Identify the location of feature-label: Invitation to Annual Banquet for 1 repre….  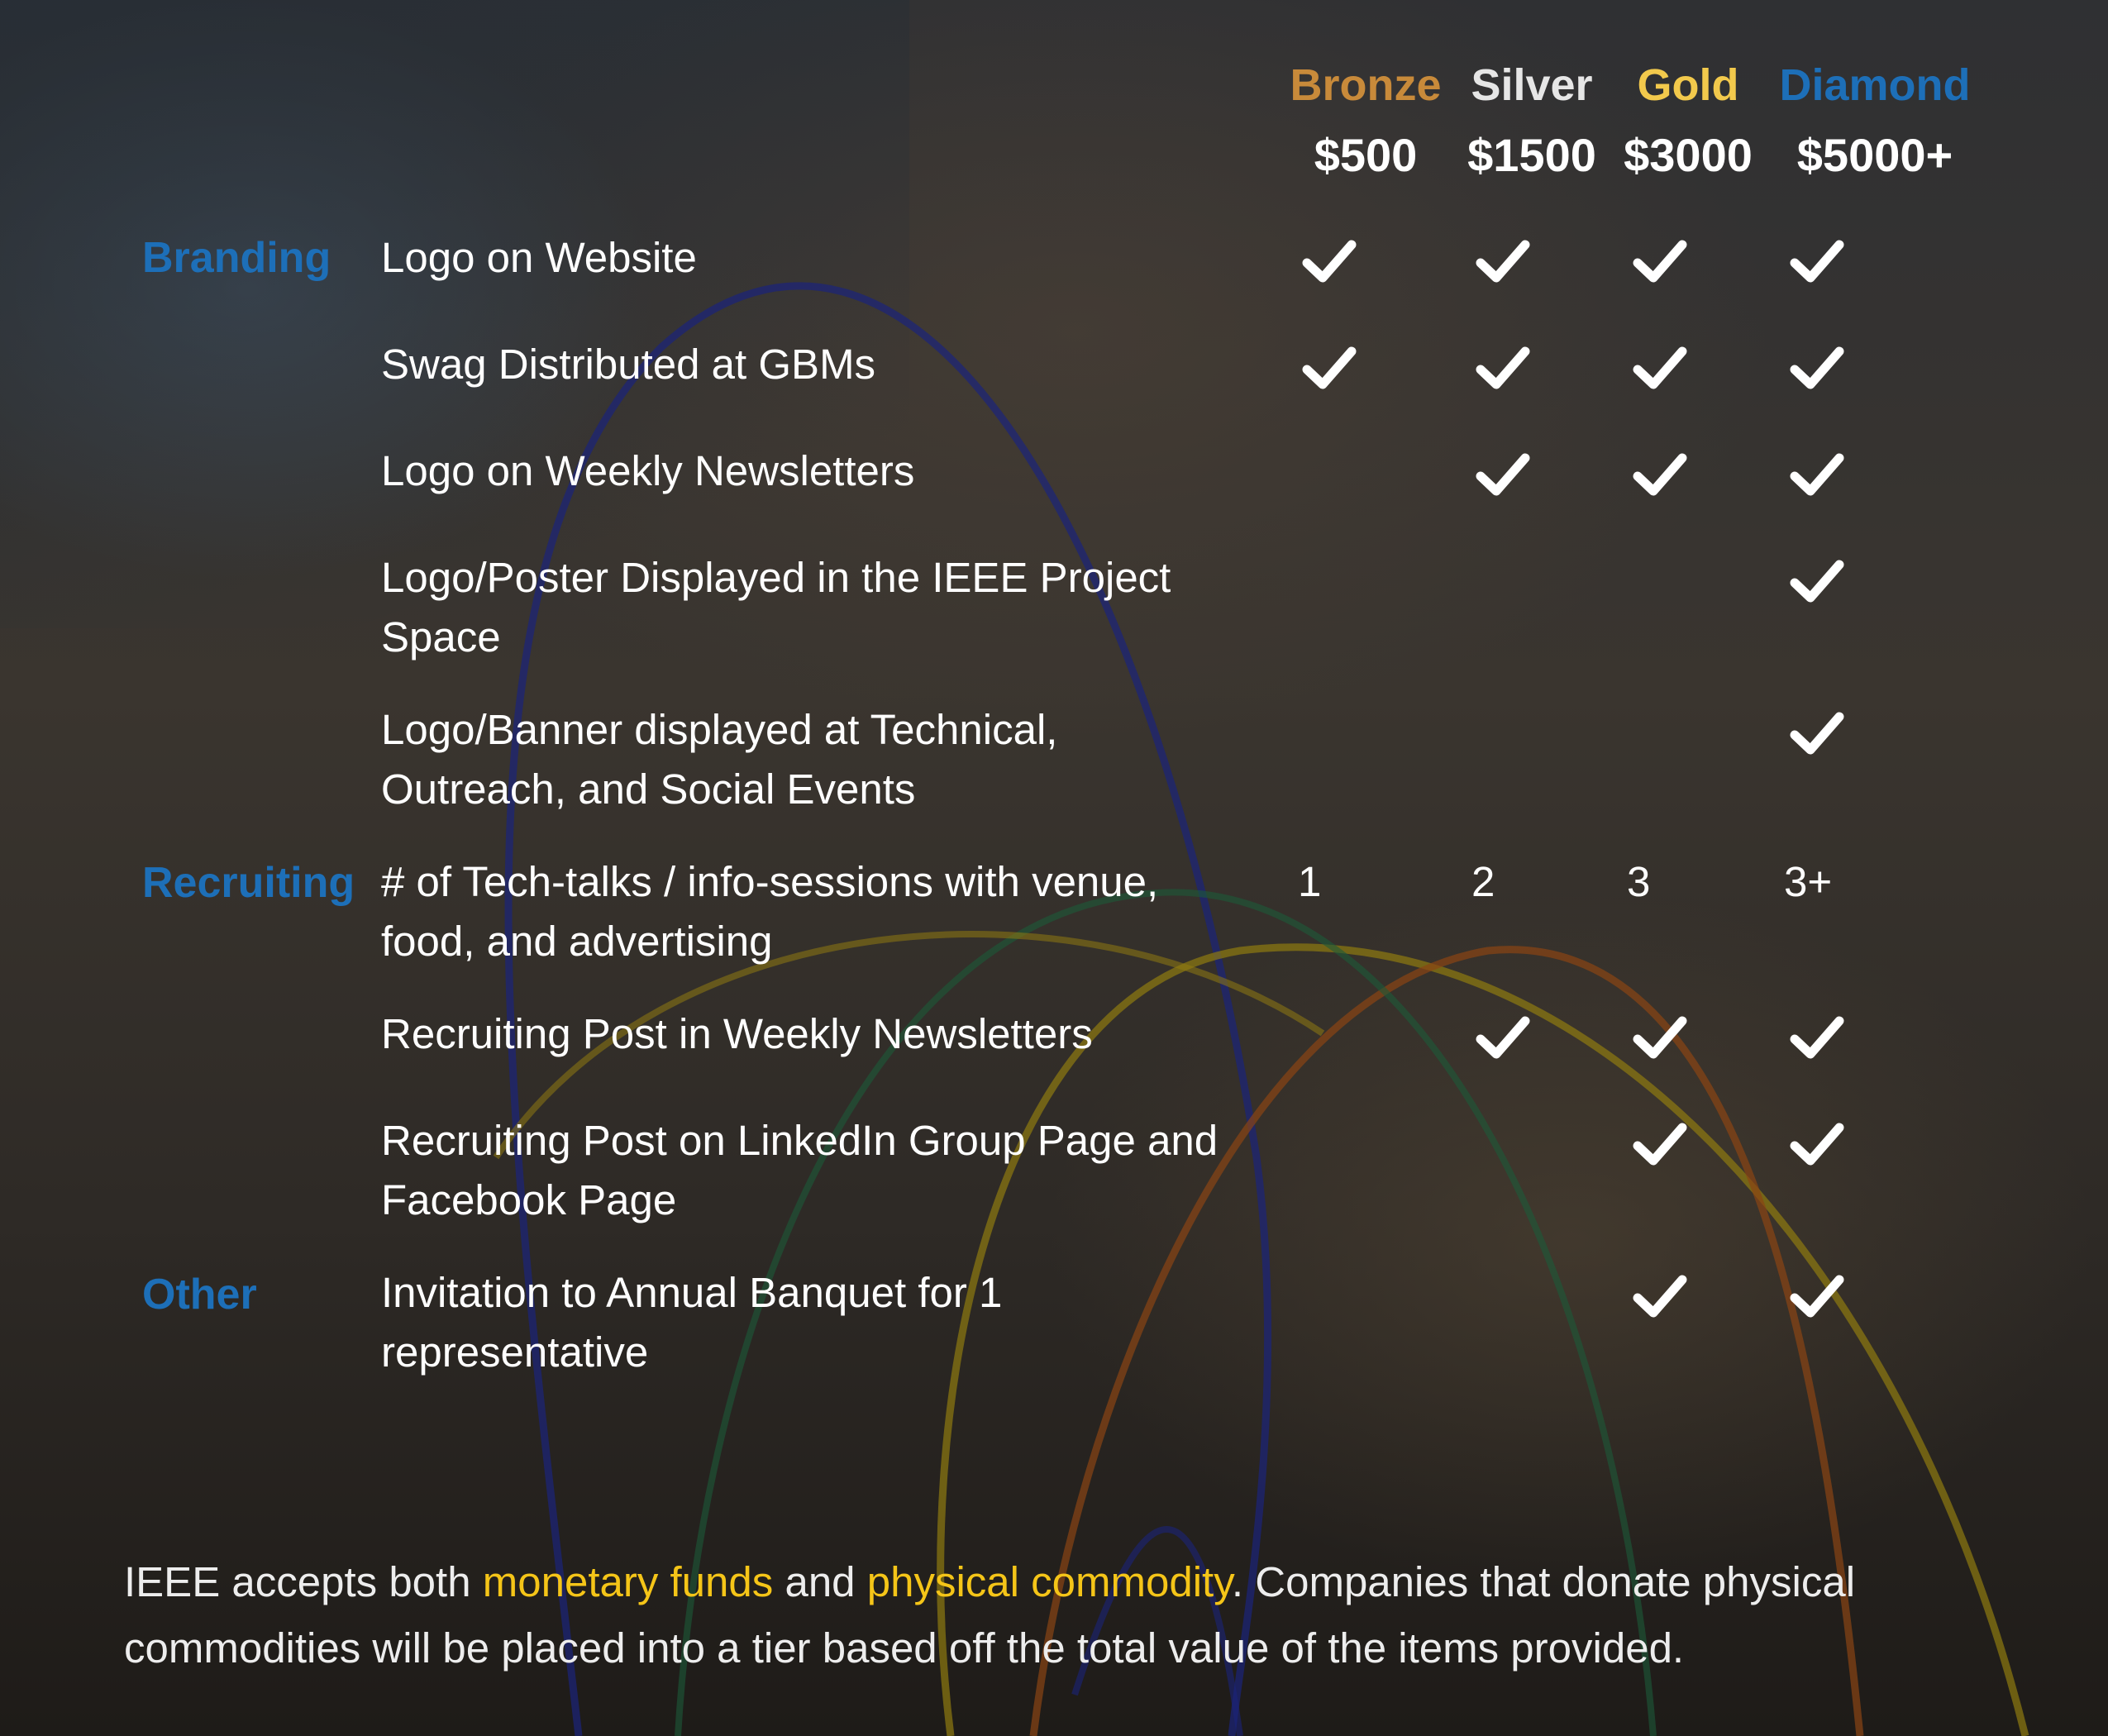
(692, 1322).